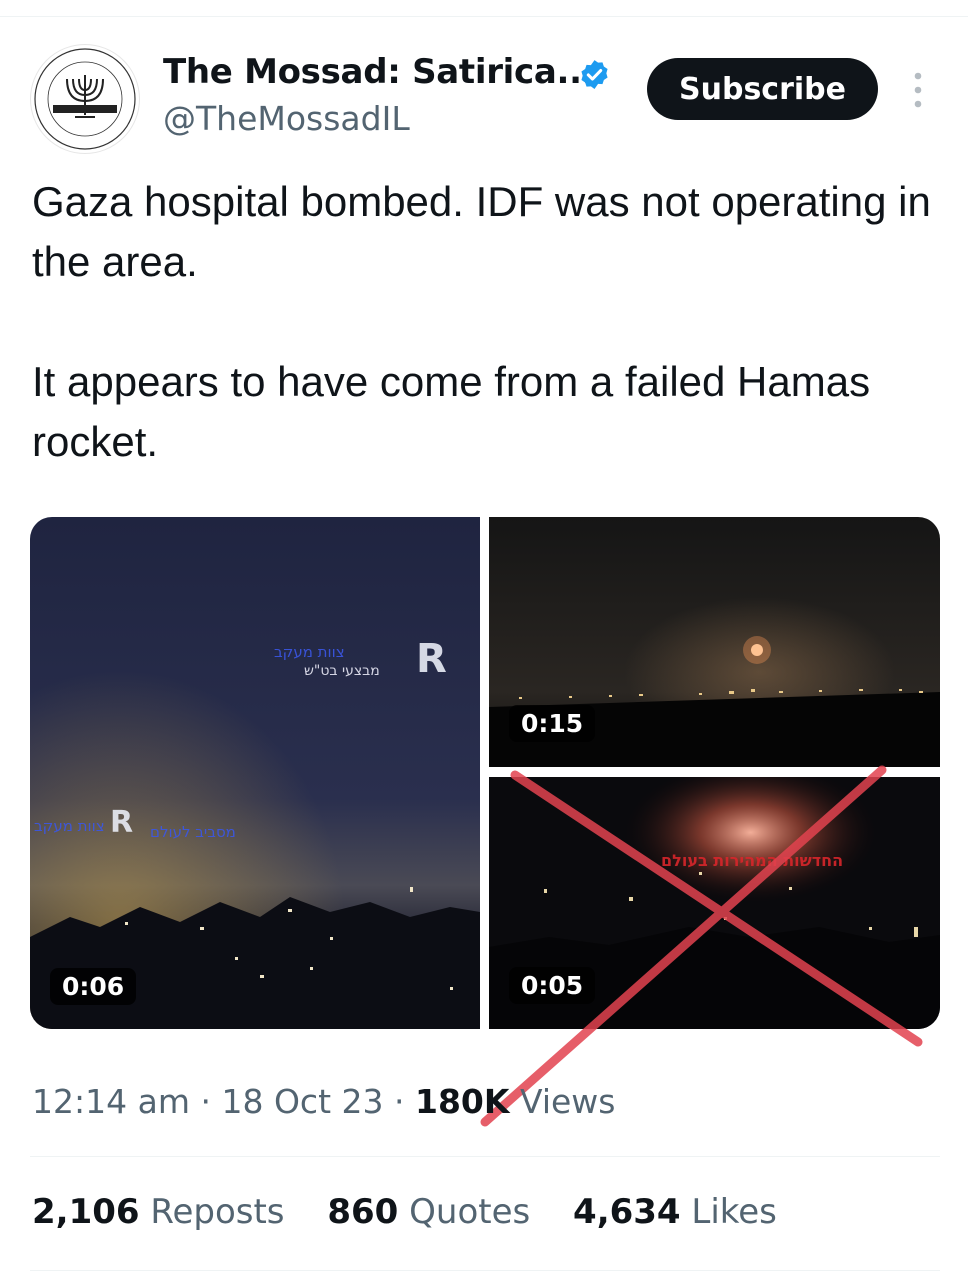  I want to click on video-duration: 0:15, so click(552, 723).